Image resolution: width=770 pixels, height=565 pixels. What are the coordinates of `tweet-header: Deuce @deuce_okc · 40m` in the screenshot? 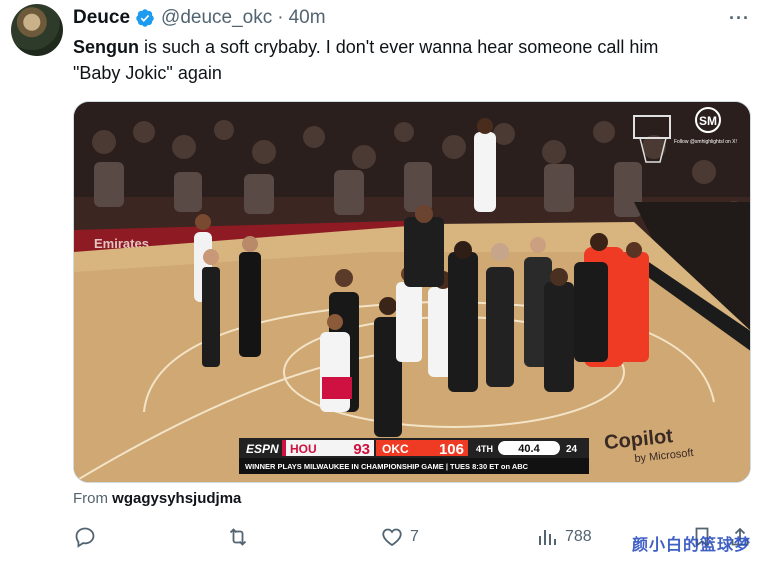 It's located at (199, 18).